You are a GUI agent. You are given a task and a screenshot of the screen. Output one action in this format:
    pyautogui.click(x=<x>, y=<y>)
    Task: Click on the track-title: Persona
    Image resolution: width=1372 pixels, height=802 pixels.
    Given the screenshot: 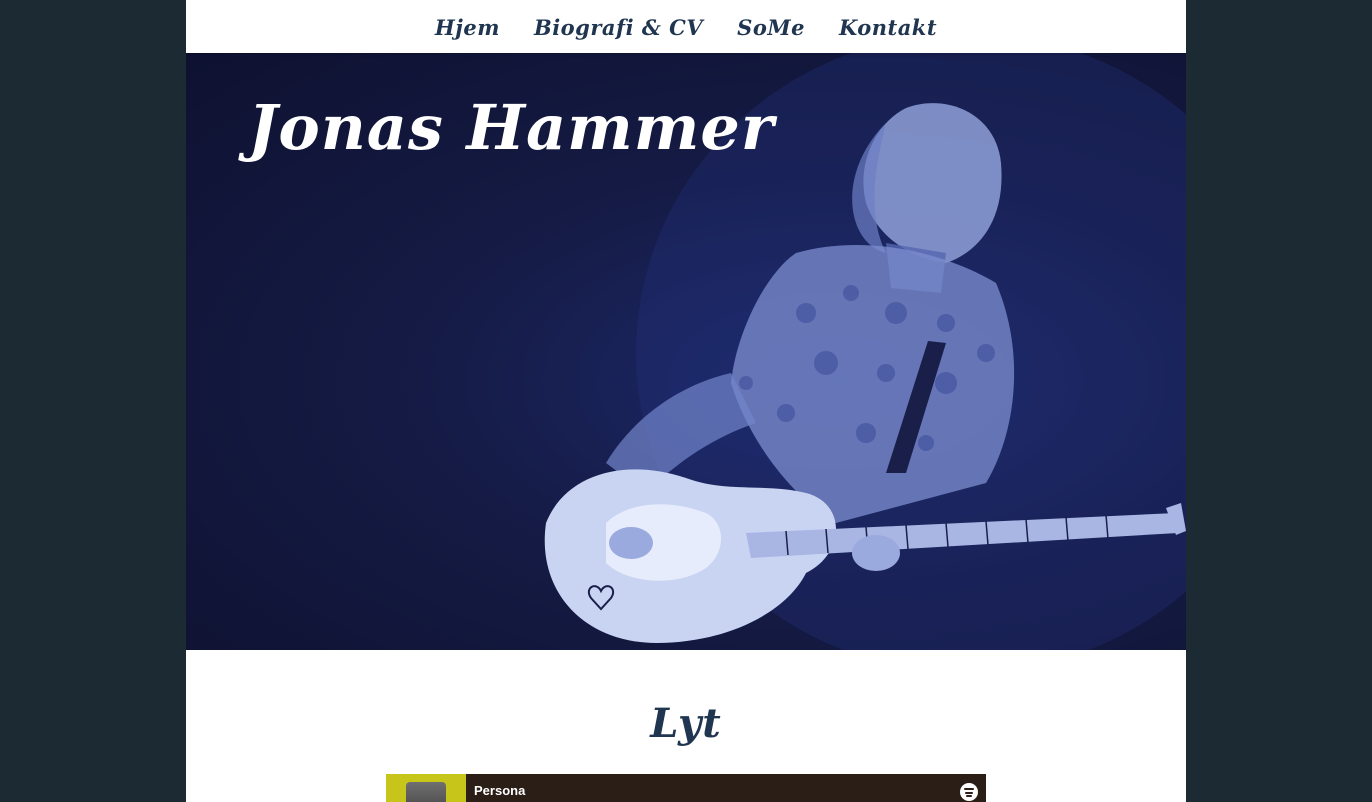 What is the action you would take?
    pyautogui.click(x=499, y=790)
    